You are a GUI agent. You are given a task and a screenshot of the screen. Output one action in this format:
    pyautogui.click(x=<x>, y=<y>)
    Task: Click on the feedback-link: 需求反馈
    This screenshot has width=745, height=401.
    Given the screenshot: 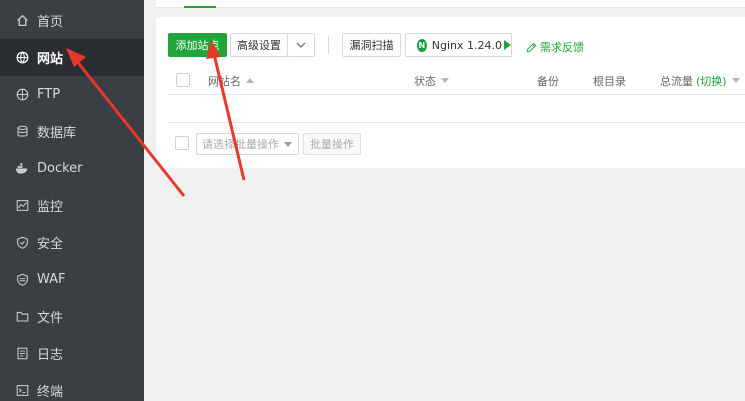 What is the action you would take?
    pyautogui.click(x=555, y=47)
    